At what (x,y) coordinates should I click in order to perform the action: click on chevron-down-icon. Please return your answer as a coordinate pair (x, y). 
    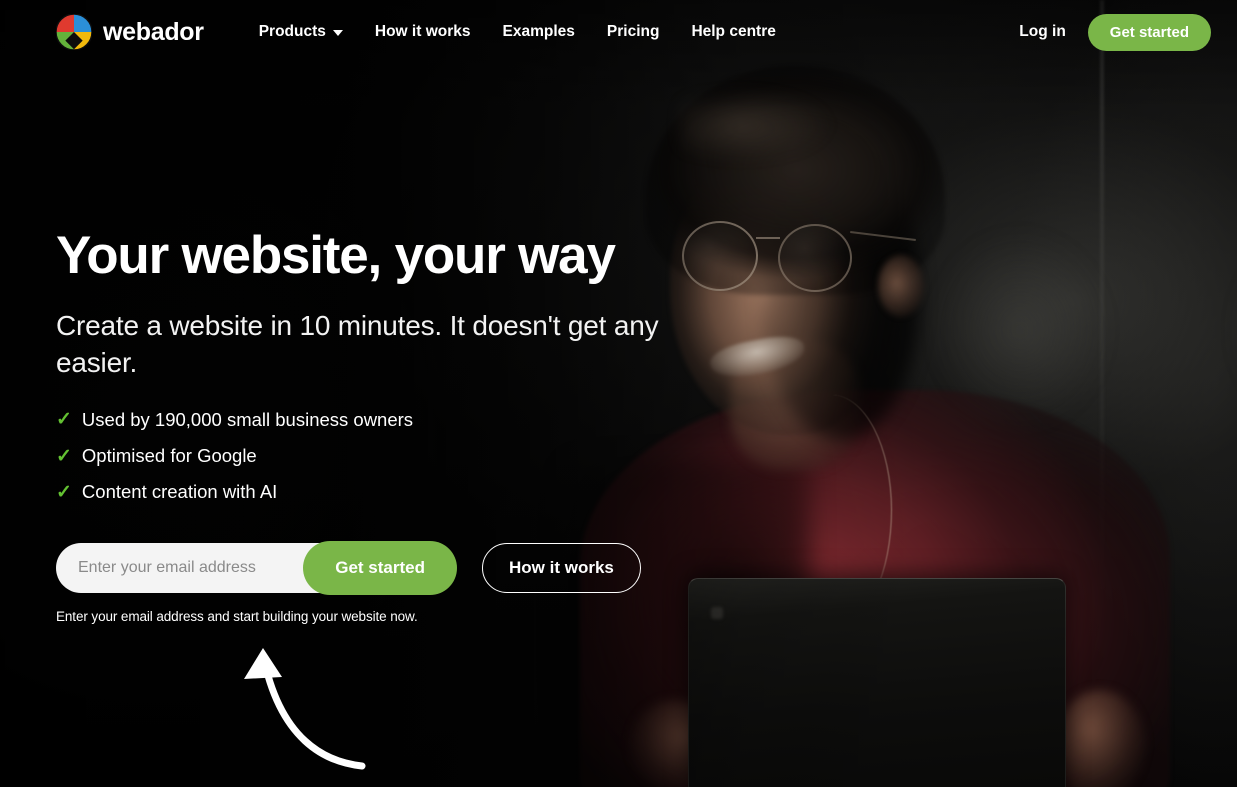
    Looking at the image, I should click on (337, 33).